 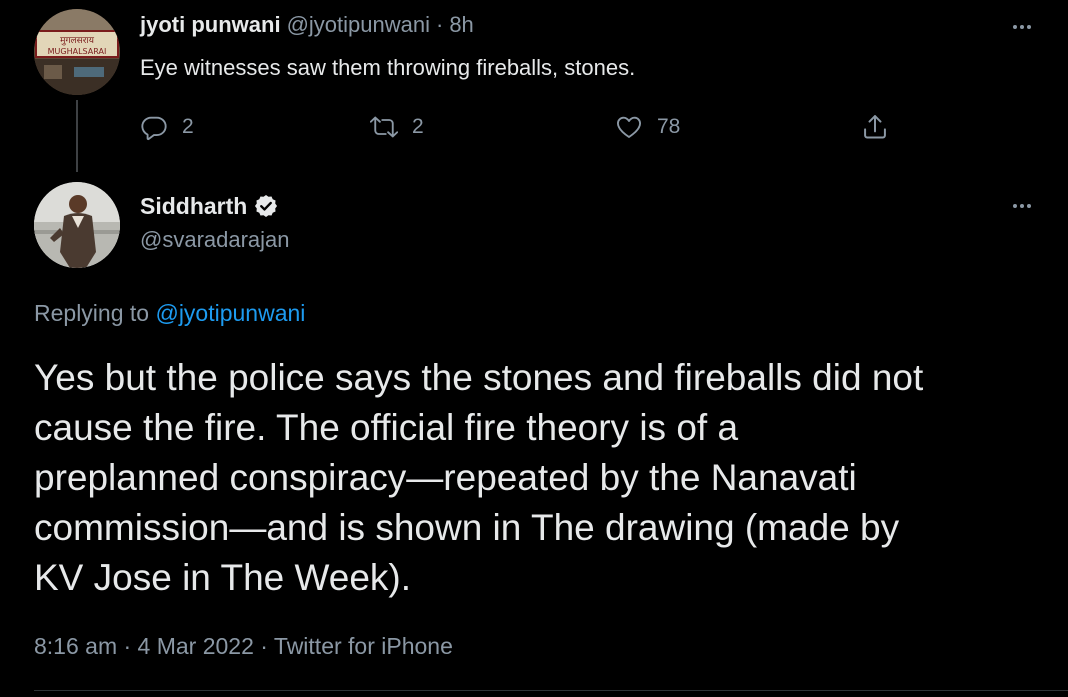 I want to click on main-more-button, so click(x=1022, y=206).